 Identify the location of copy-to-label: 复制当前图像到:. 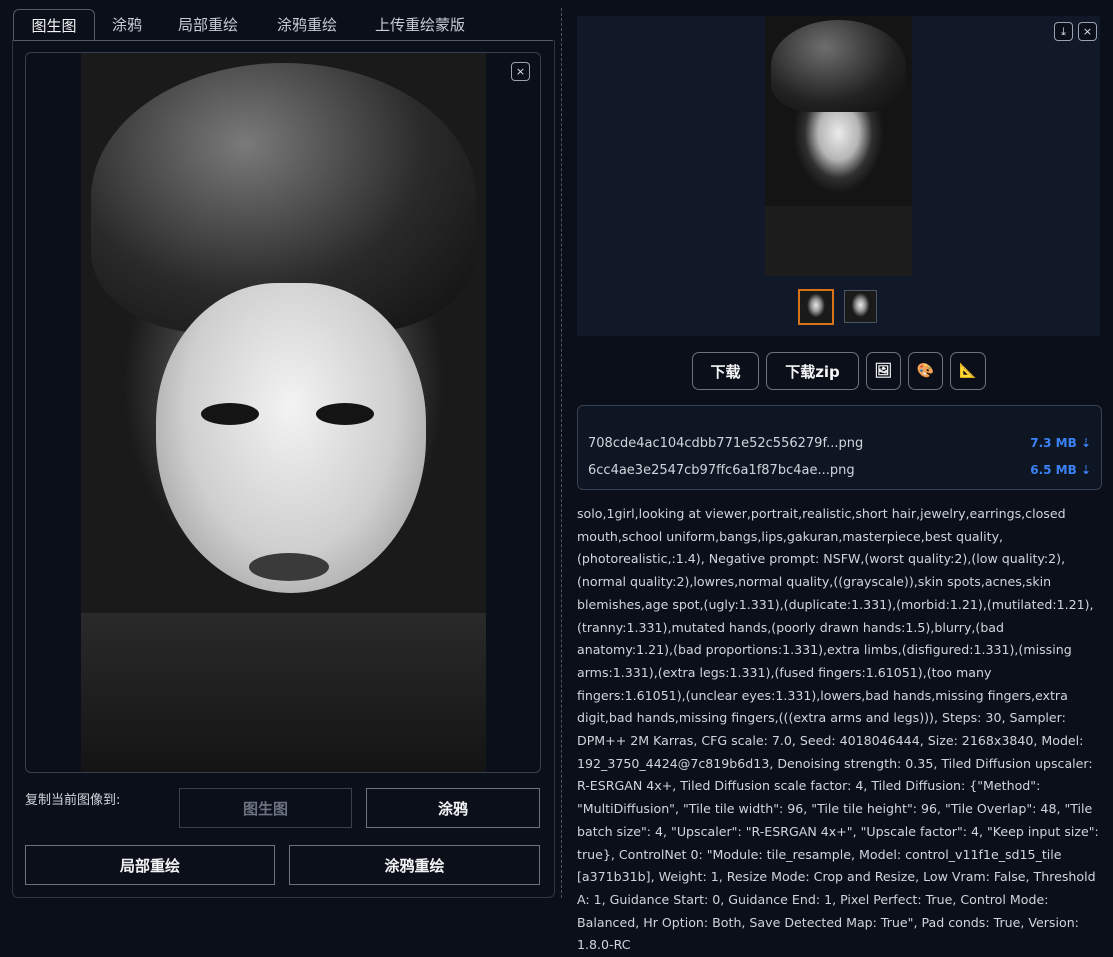
(73, 800).